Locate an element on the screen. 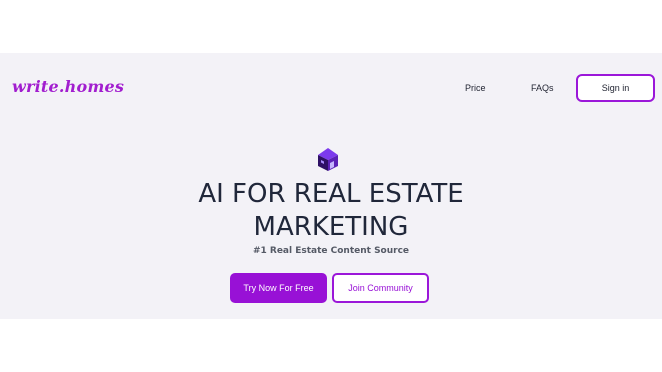 Image resolution: width=662 pixels, height=372 pixels. nav-link-price: Price is located at coordinates (475, 88).